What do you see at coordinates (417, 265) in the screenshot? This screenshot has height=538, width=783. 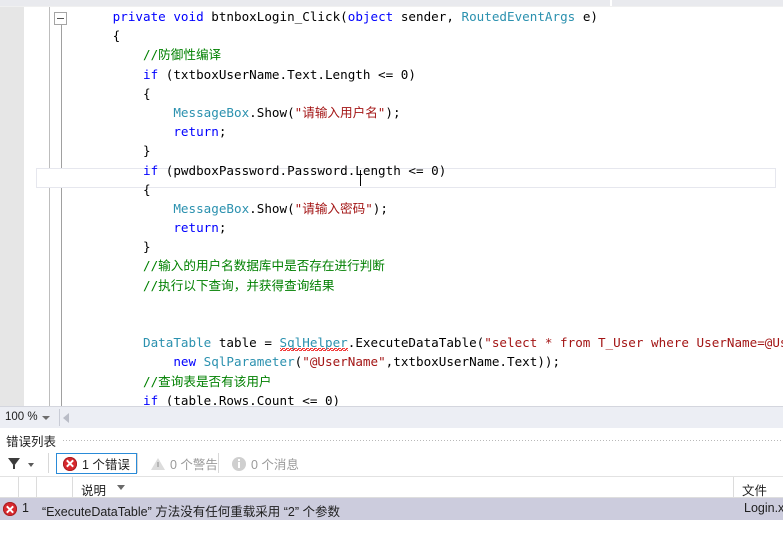 I see `code-line: //输入的用户名数据库中是否存在进行判断` at bounding box center [417, 265].